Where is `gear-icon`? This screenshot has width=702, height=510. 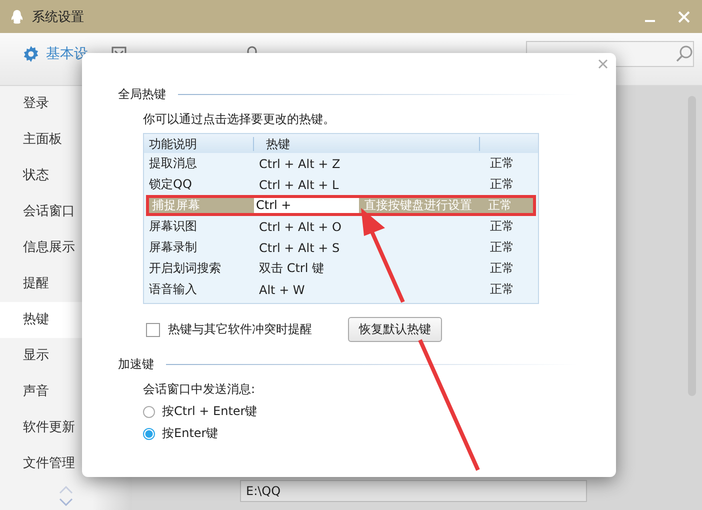 gear-icon is located at coordinates (31, 54).